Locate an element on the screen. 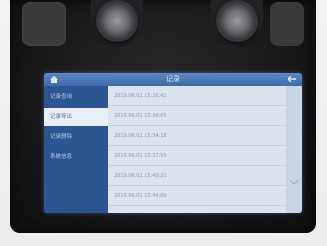 The height and width of the screenshot is (246, 327). title-bar: 记录 is located at coordinates (173, 79).